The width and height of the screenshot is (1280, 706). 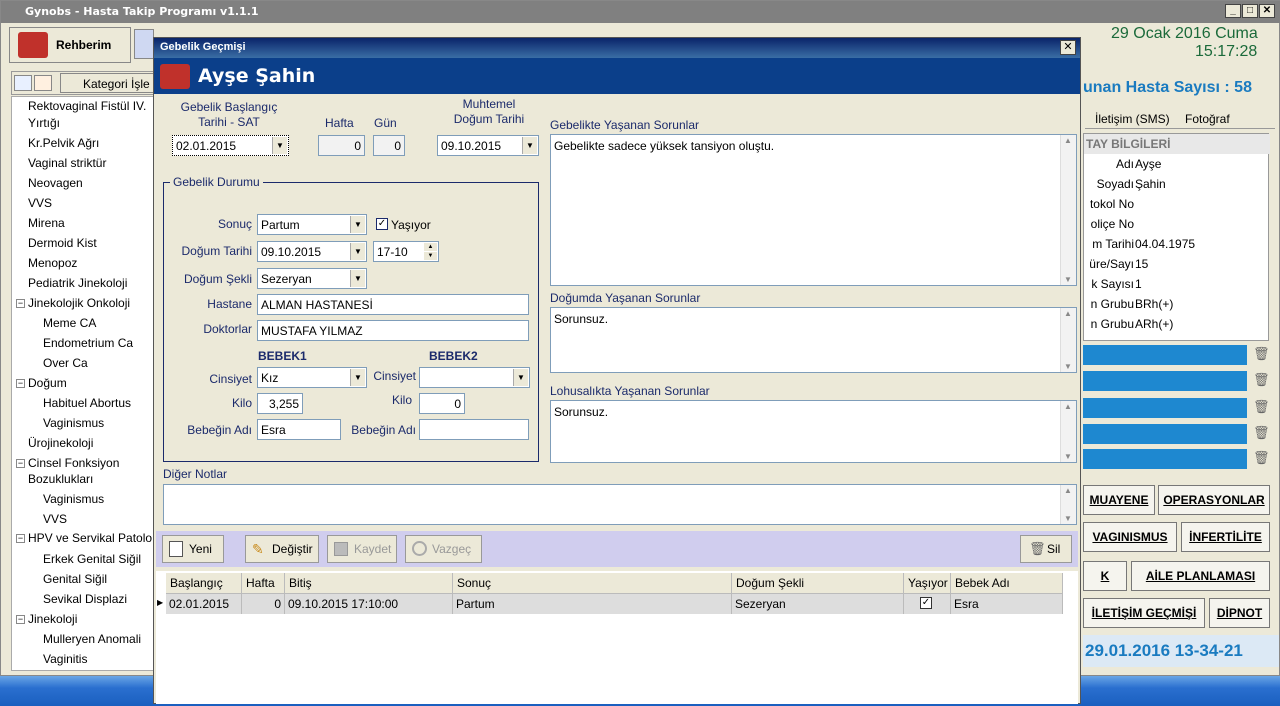 What do you see at coordinates (488, 145) in the screenshot?
I see `due-date-picker: 09.10.2015 ▼` at bounding box center [488, 145].